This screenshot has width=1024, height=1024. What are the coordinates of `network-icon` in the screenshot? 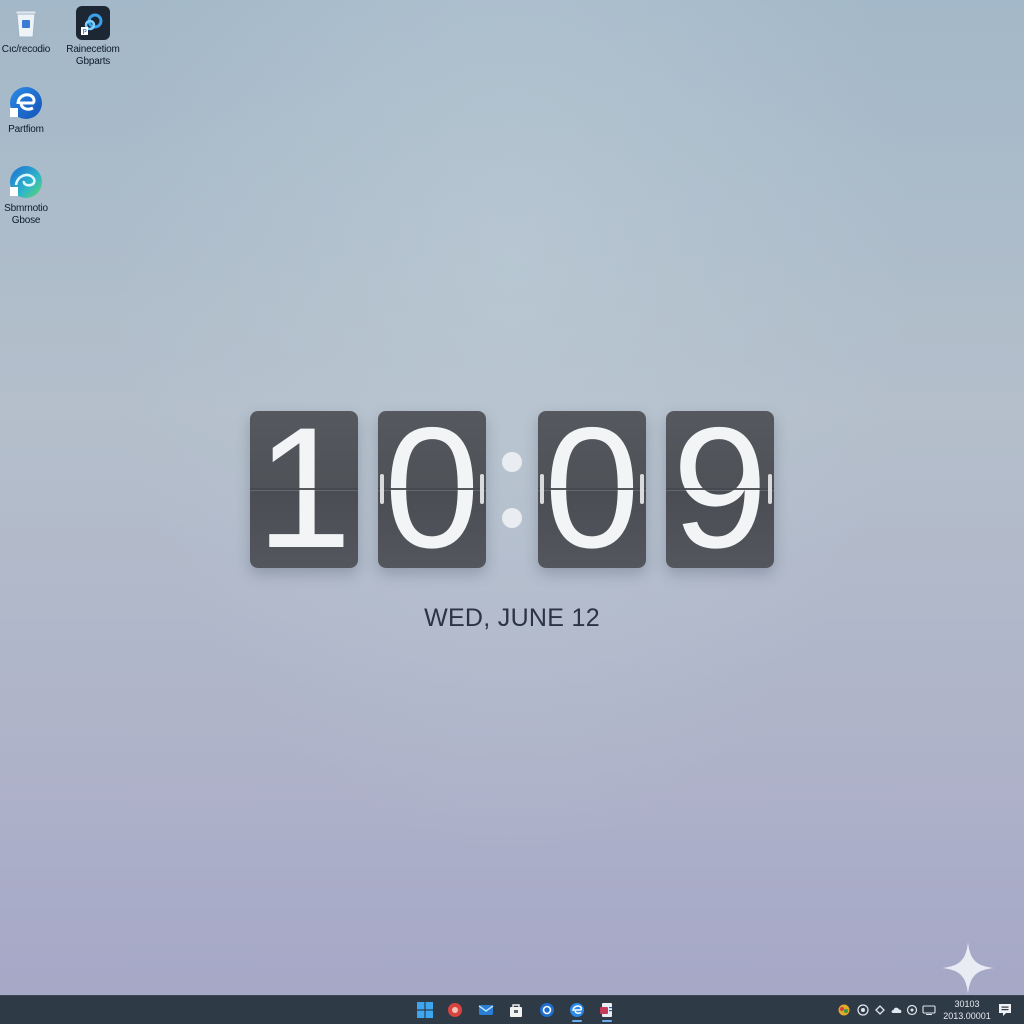 It's located at (863, 1010).